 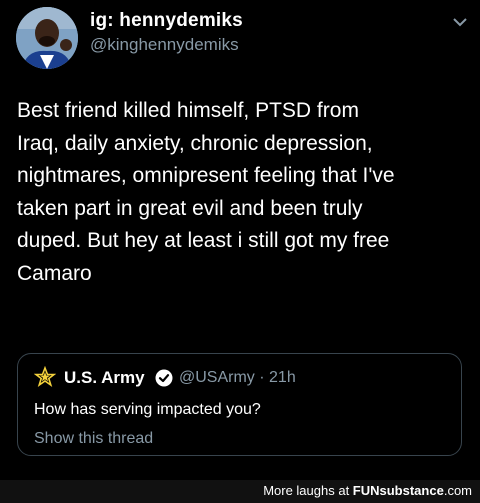 I want to click on verified-badge-icon, so click(x=164, y=378).